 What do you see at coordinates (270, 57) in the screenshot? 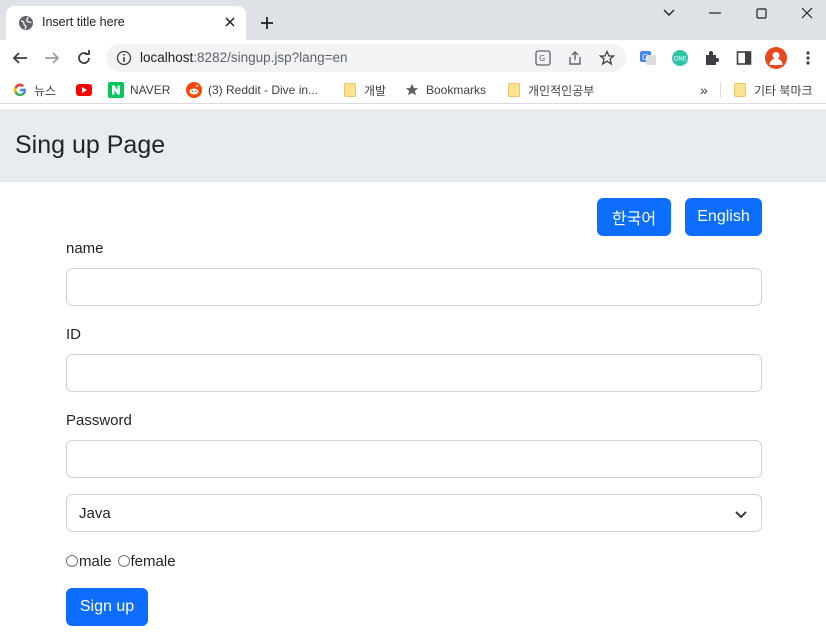
I see `address-path: :8282/singup.jsp?lang=en` at bounding box center [270, 57].